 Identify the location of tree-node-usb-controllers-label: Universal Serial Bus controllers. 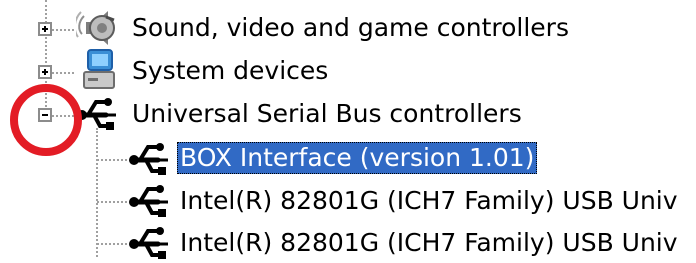
(327, 114).